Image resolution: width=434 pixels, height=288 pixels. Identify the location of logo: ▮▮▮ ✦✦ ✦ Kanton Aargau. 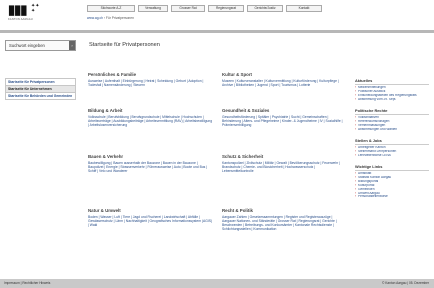
(24, 15).